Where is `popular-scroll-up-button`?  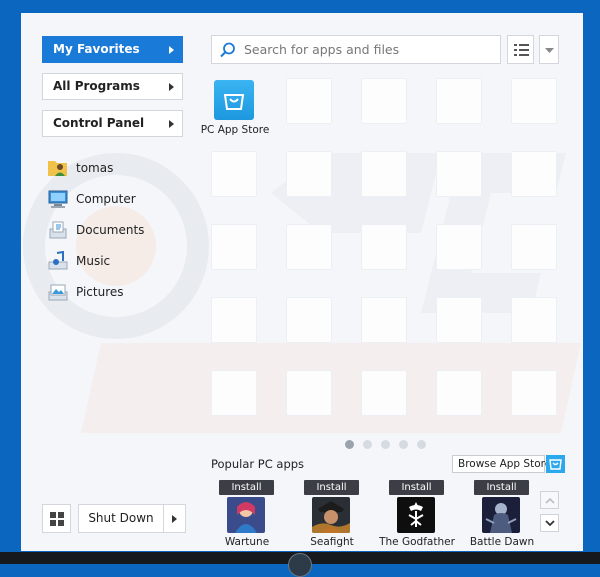
popular-scroll-up-button is located at coordinates (549, 500).